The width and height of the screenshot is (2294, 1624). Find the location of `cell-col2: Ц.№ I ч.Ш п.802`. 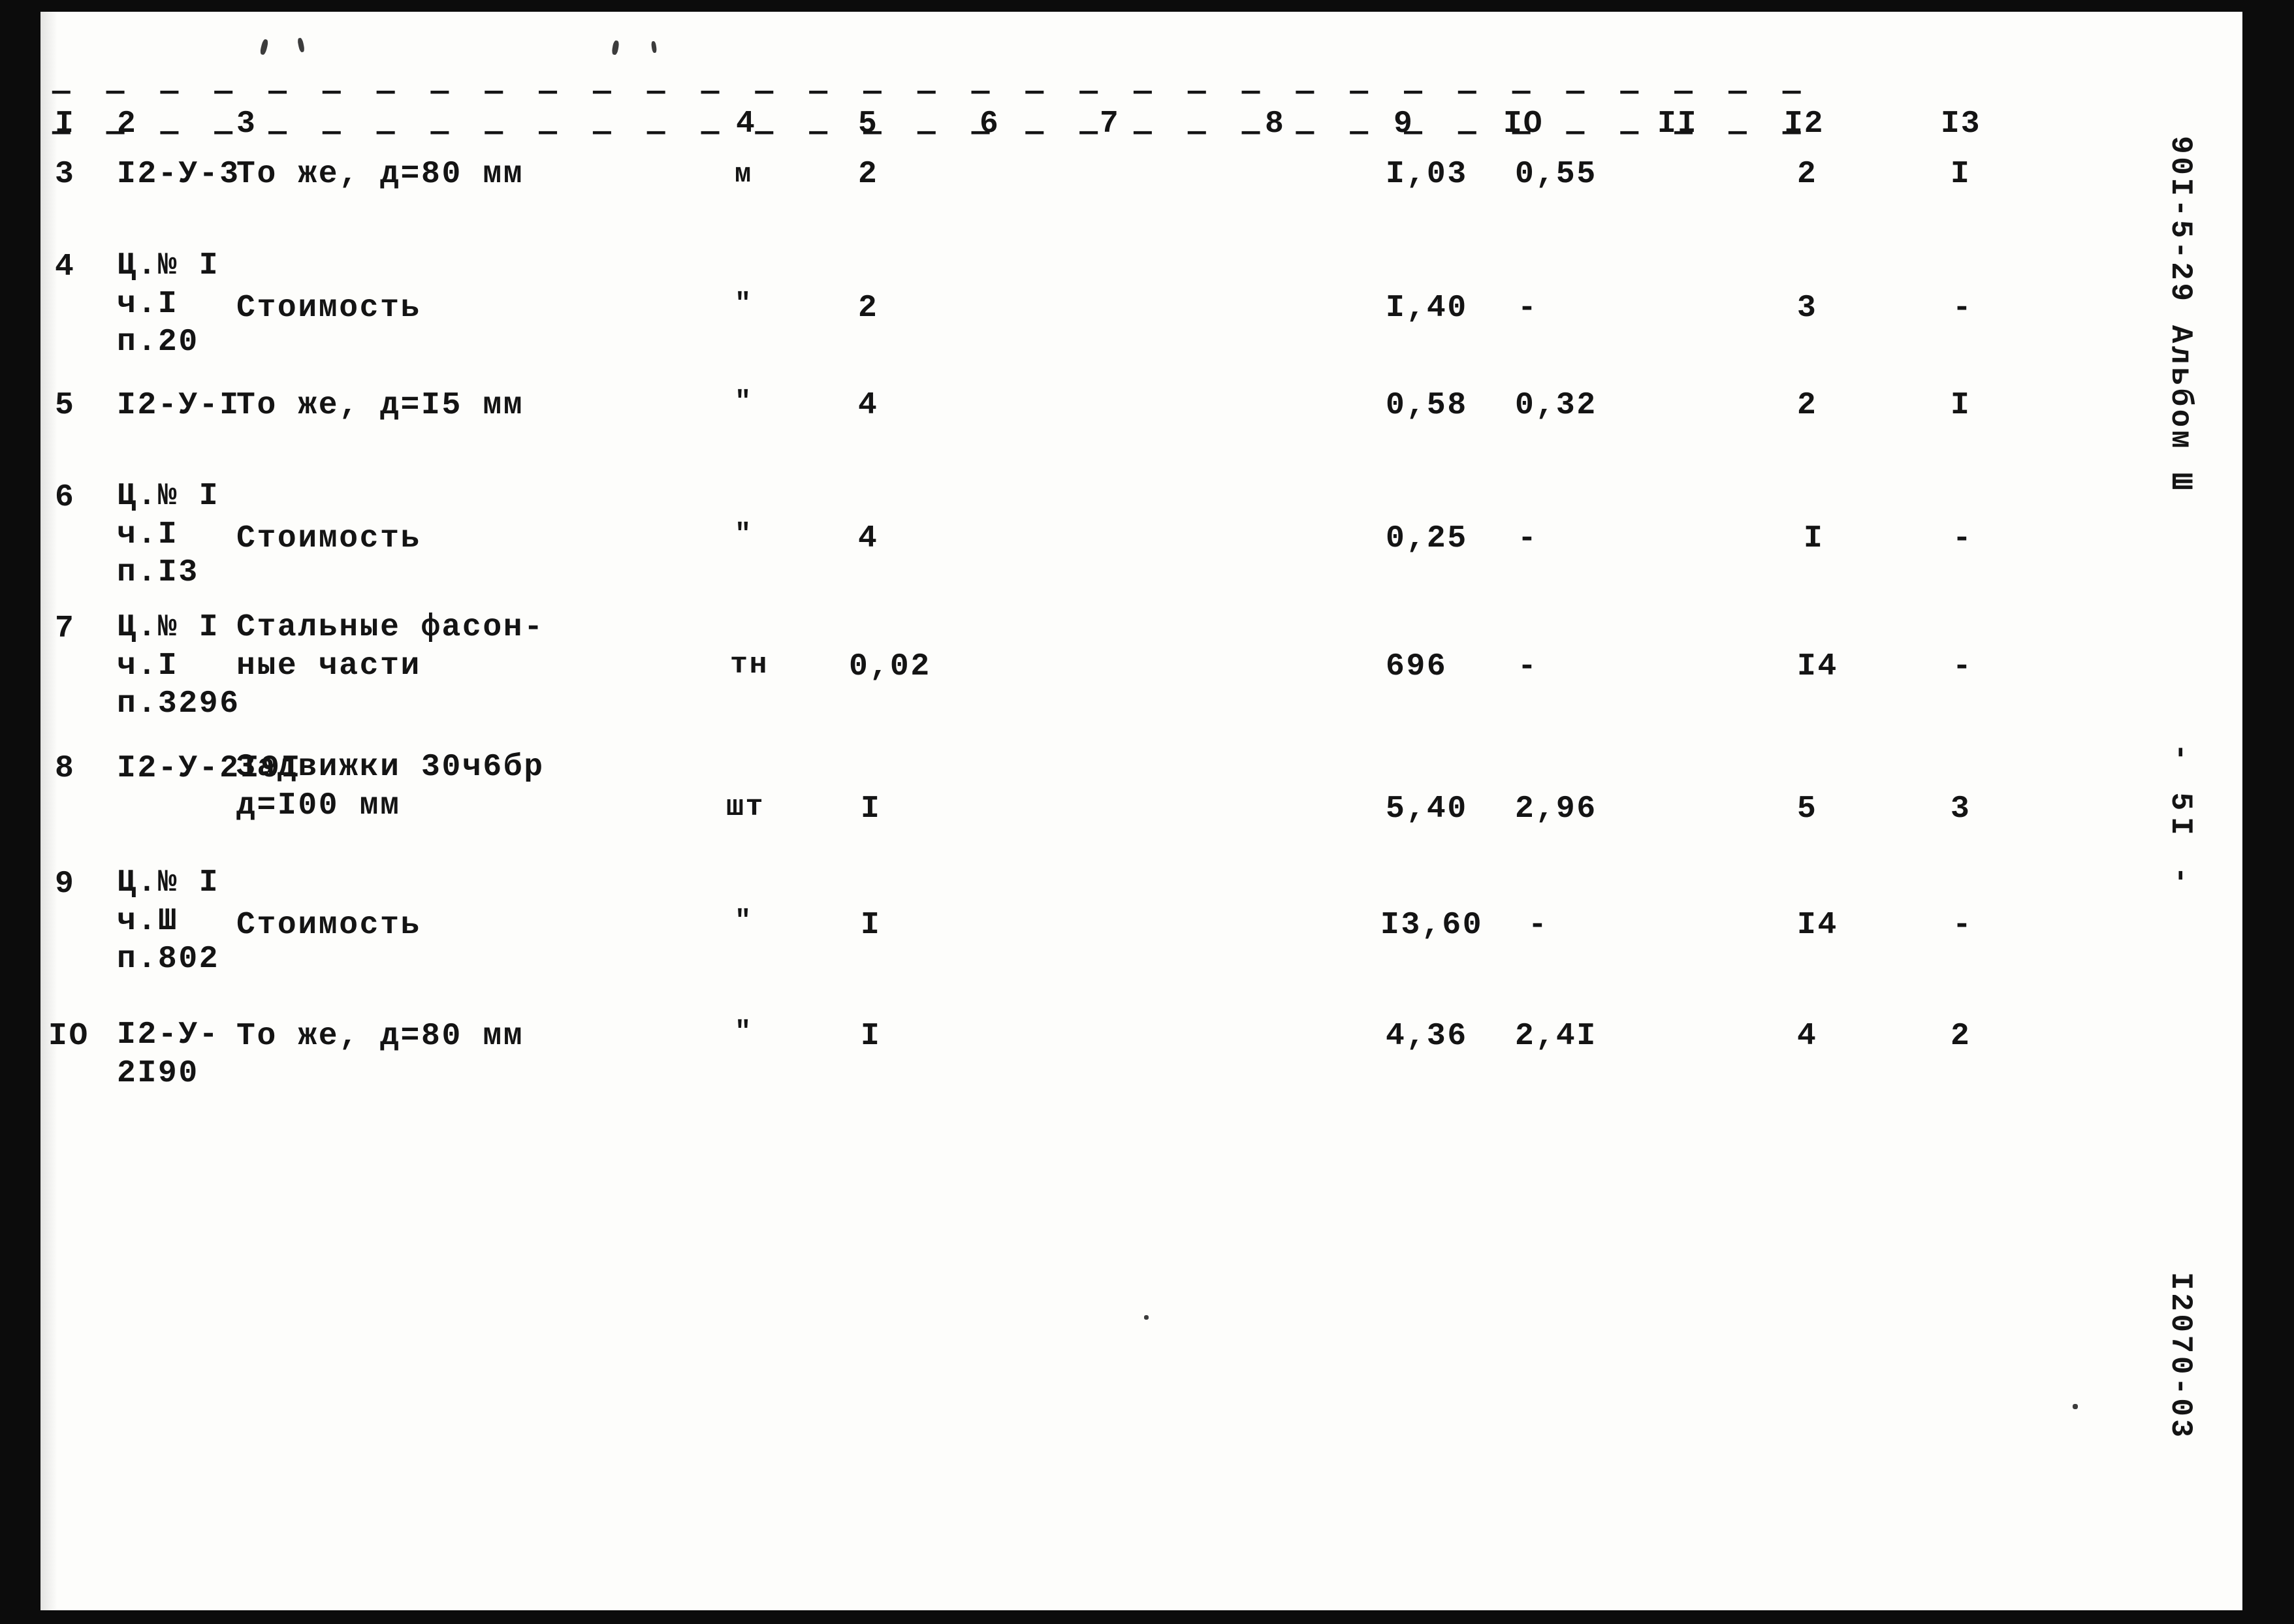

cell-col2: Ц.№ I ч.Ш п.802 is located at coordinates (168, 921).